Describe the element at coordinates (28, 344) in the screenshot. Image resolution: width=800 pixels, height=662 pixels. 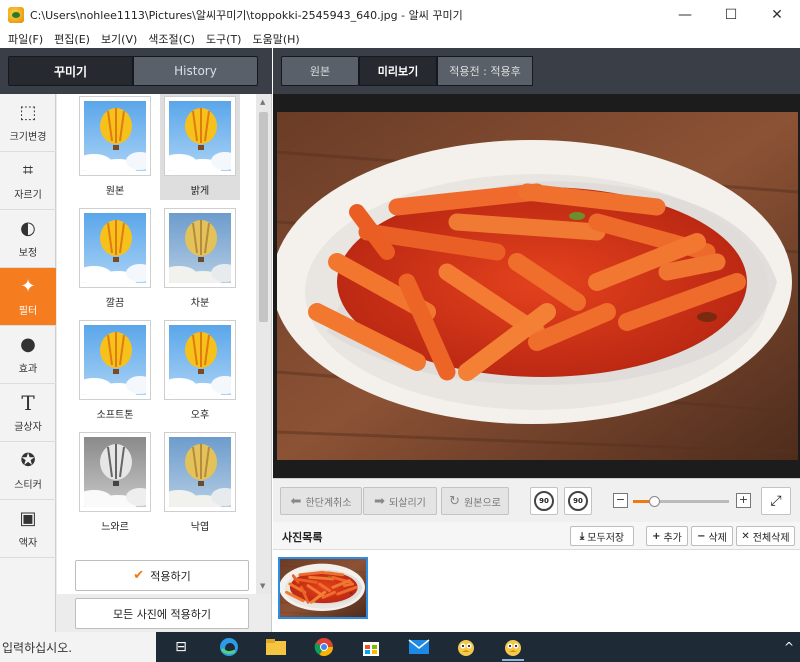
I see `drop-icon: ●` at that location.